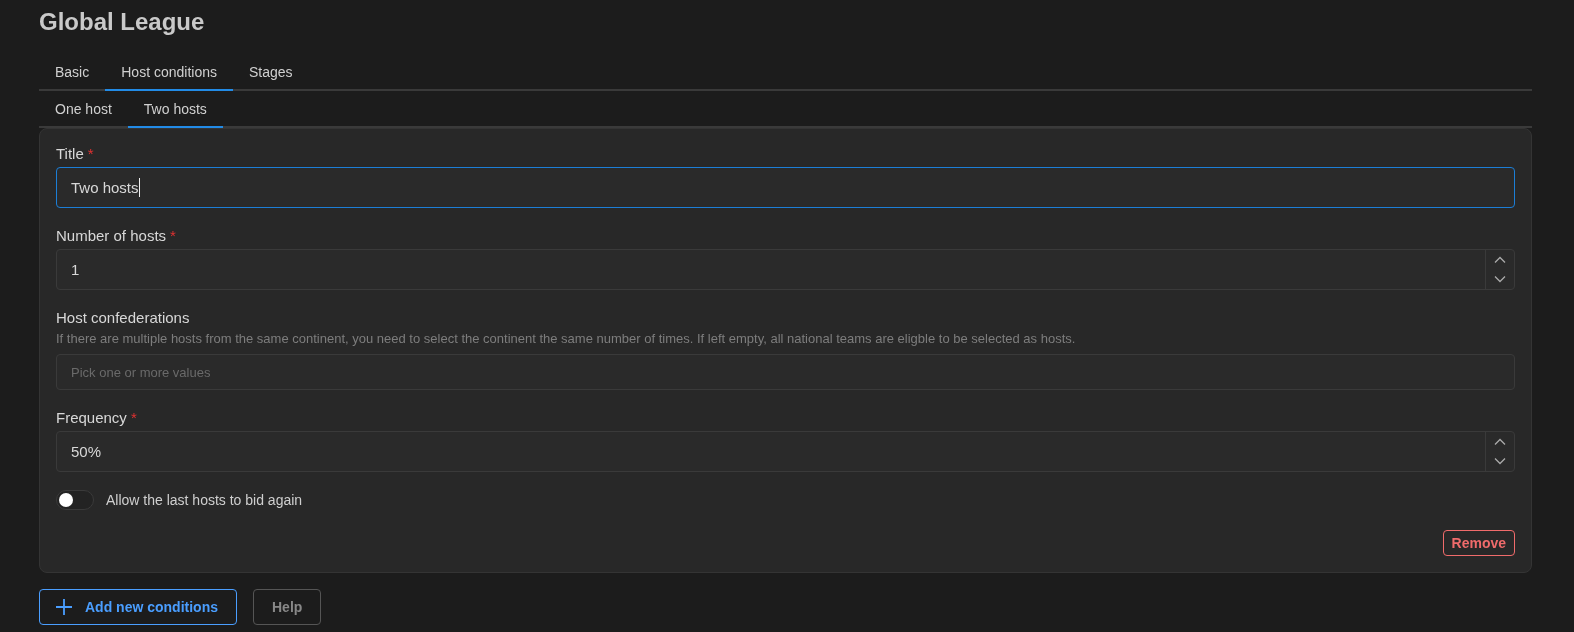  What do you see at coordinates (122, 22) in the screenshot?
I see `page-title: Global League` at bounding box center [122, 22].